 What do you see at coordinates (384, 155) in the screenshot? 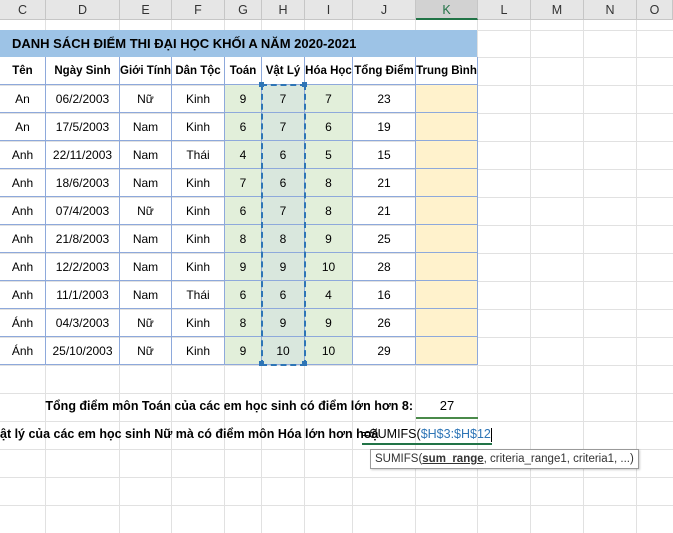
I see `table-cell: 15` at bounding box center [384, 155].